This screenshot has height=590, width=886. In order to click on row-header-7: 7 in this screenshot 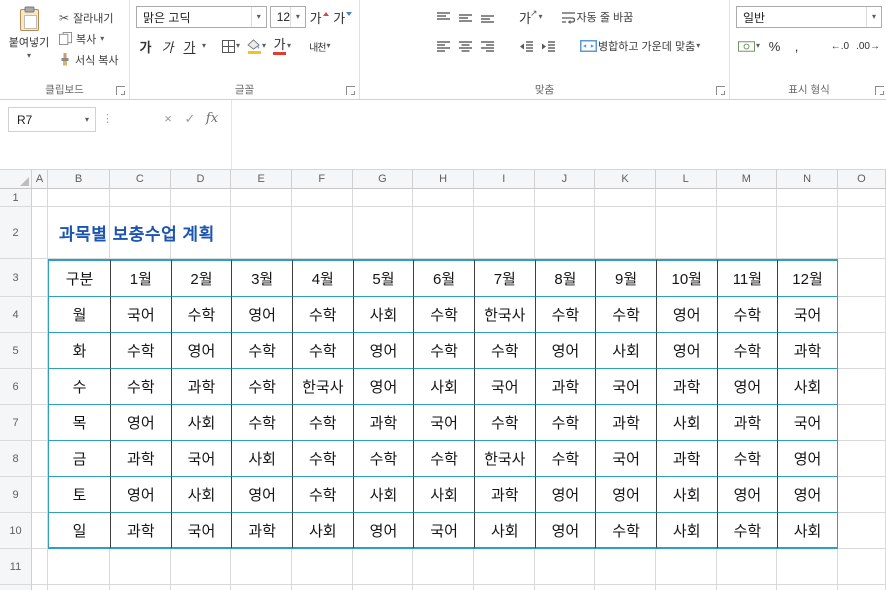, I will do `click(16, 423)`.